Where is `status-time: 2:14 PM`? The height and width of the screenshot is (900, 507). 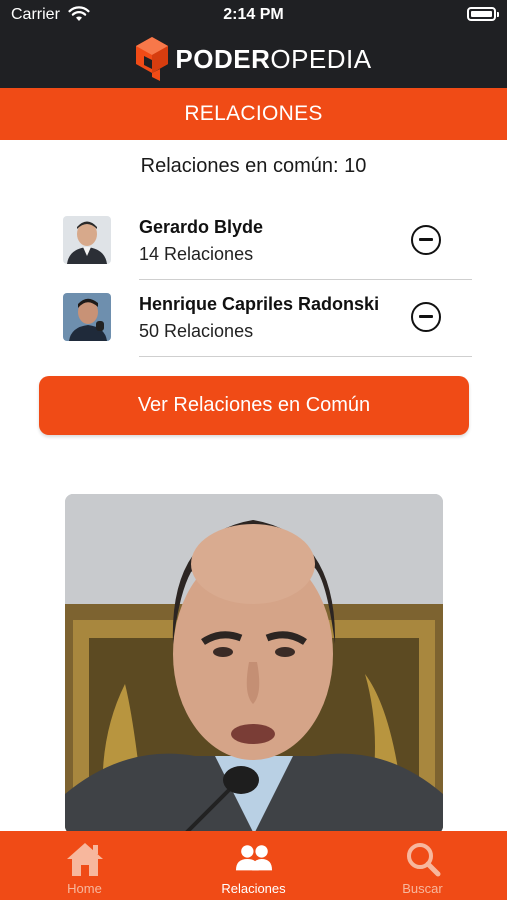 status-time: 2:14 PM is located at coordinates (253, 14).